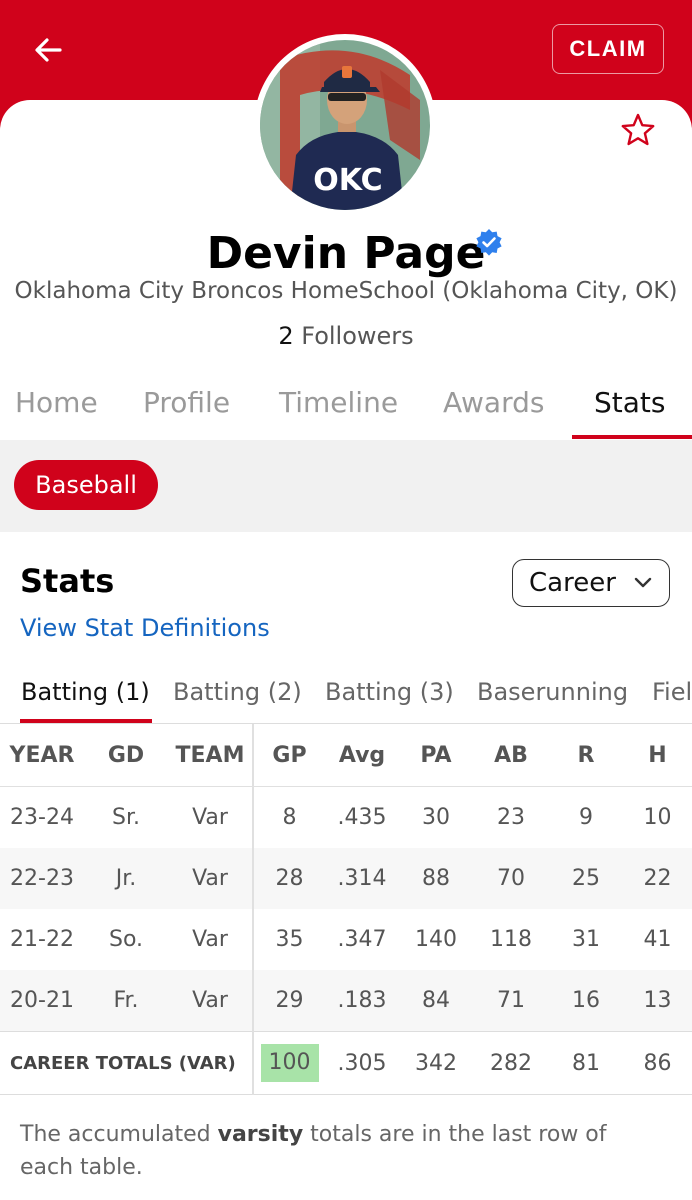  Describe the element at coordinates (436, 1063) in the screenshot. I see `total-pa: 342` at that location.